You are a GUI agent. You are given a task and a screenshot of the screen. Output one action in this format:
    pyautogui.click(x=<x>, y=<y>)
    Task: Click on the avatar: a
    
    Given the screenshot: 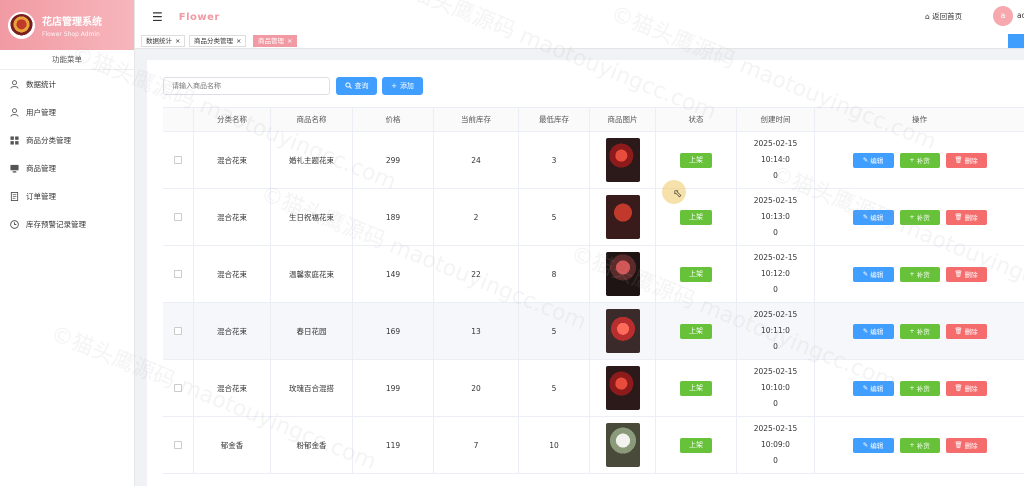 What is the action you would take?
    pyautogui.click(x=1003, y=16)
    